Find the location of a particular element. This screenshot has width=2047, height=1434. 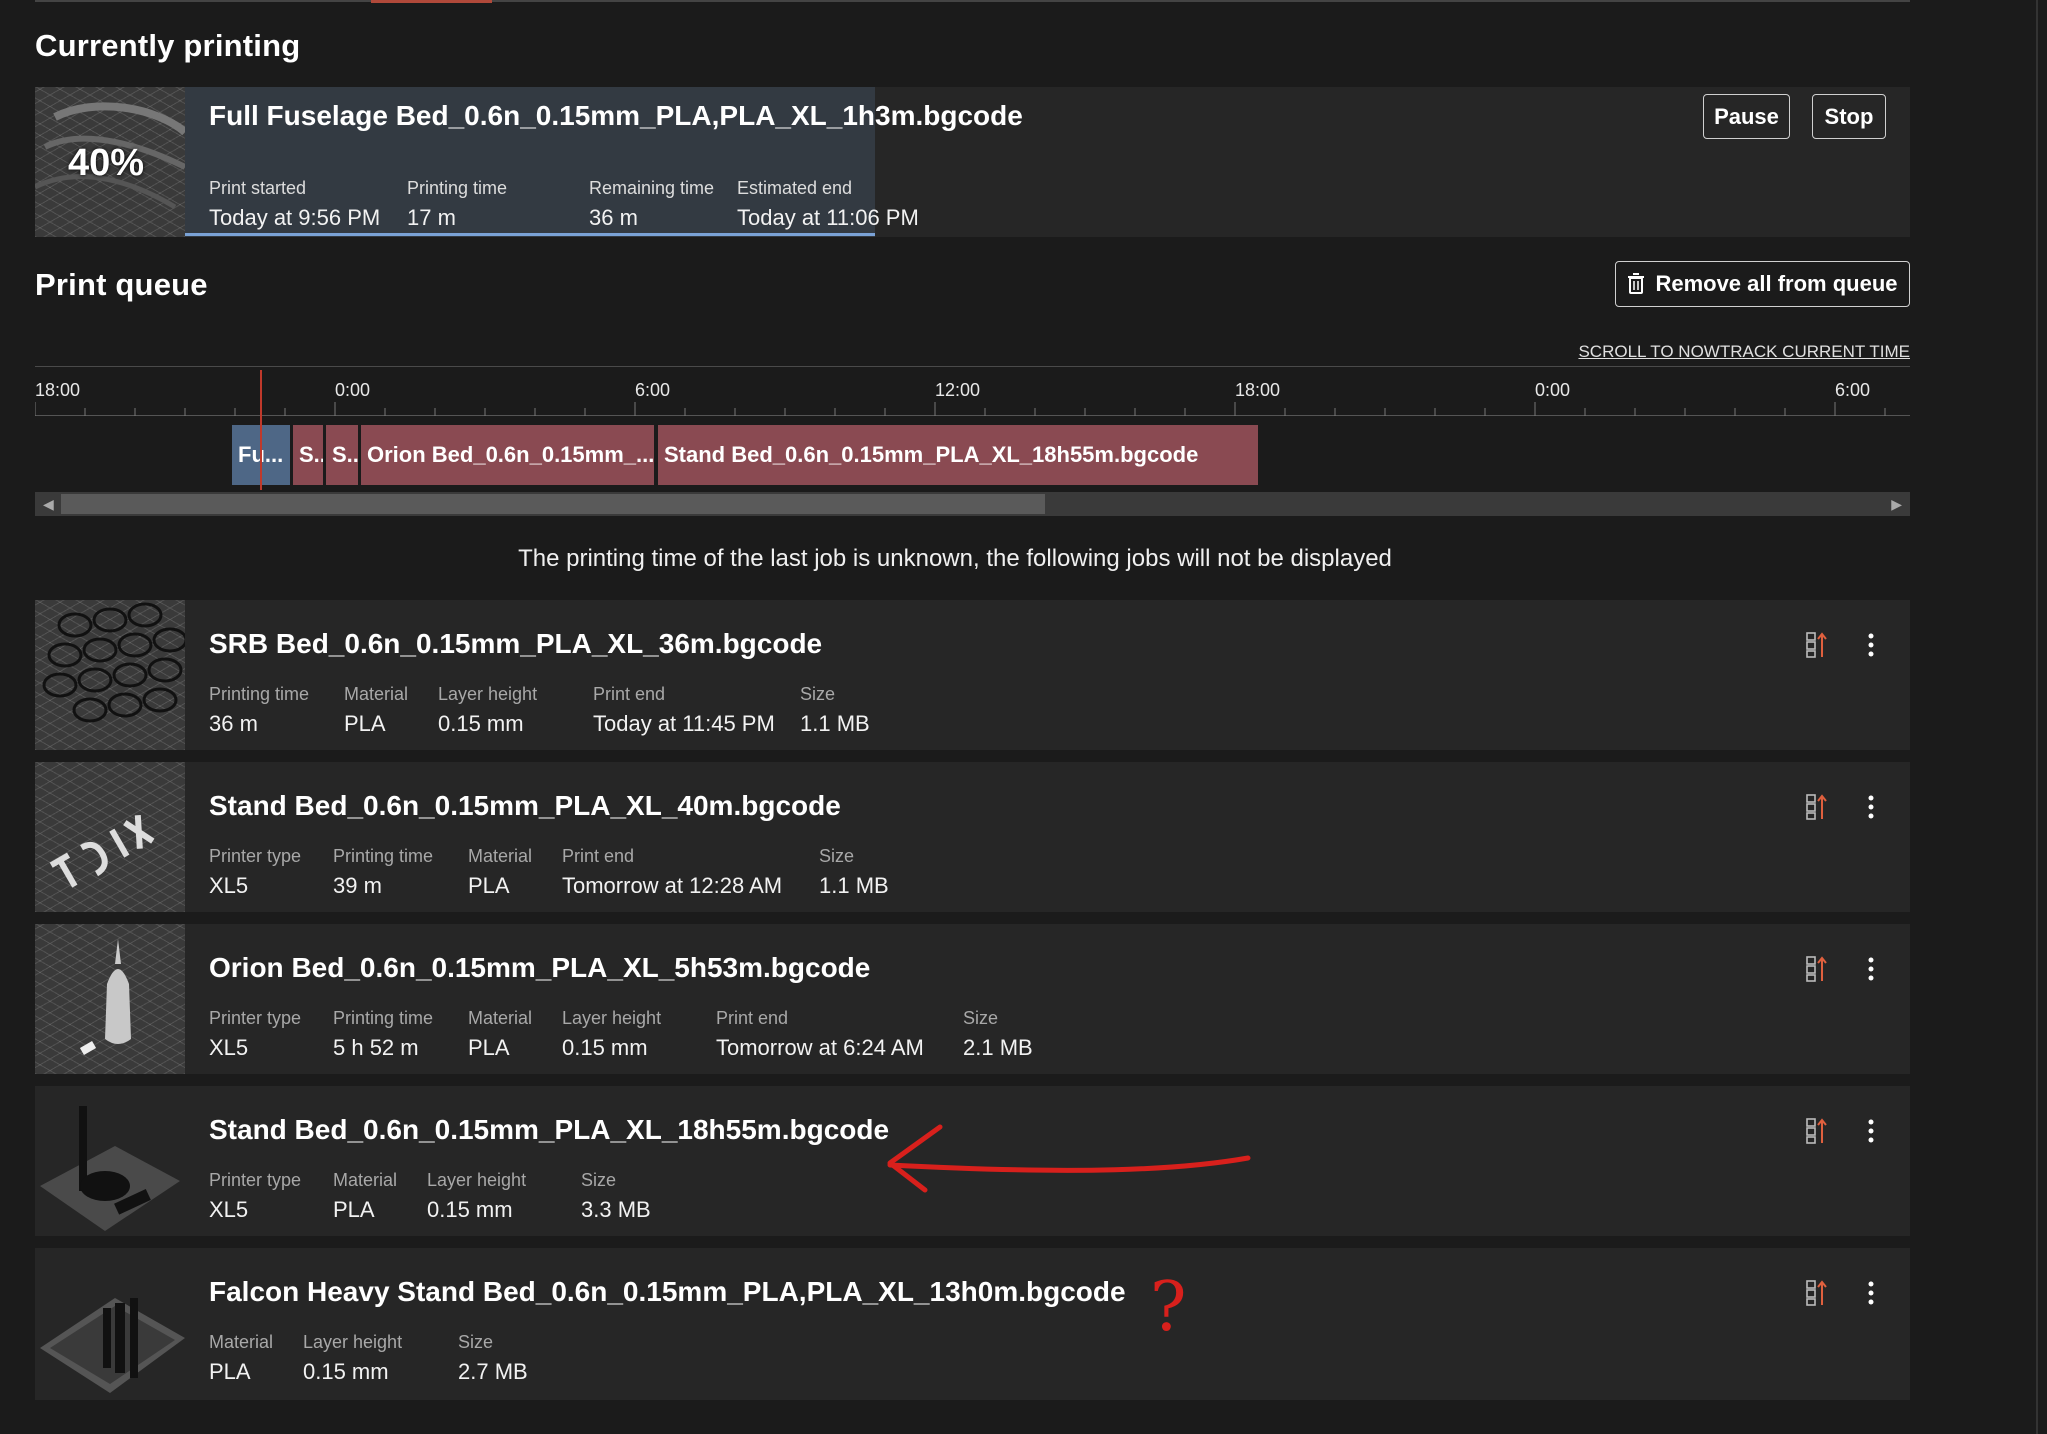

stat-value: 36 m is located at coordinates (233, 723).